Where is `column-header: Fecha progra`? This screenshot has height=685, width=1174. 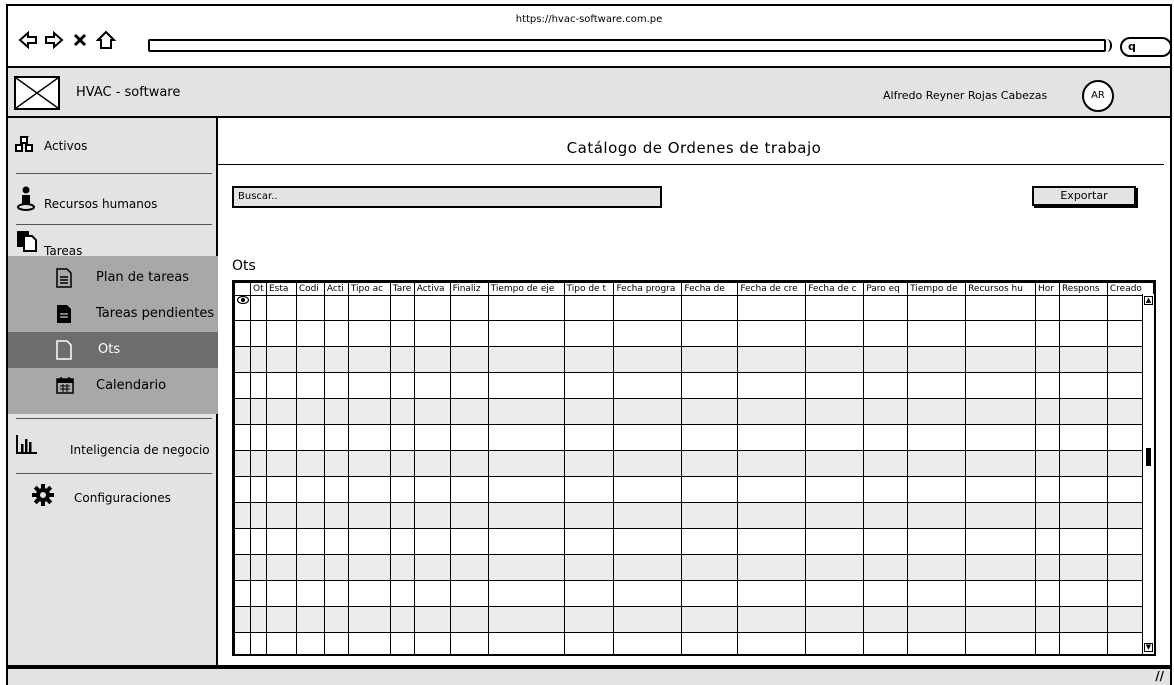 column-header: Fecha progra is located at coordinates (648, 289).